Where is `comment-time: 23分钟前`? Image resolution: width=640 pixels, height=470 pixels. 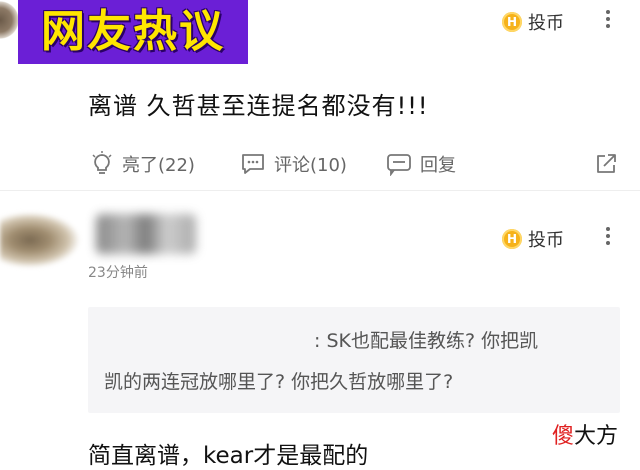 comment-time: 23分钟前 is located at coordinates (118, 273).